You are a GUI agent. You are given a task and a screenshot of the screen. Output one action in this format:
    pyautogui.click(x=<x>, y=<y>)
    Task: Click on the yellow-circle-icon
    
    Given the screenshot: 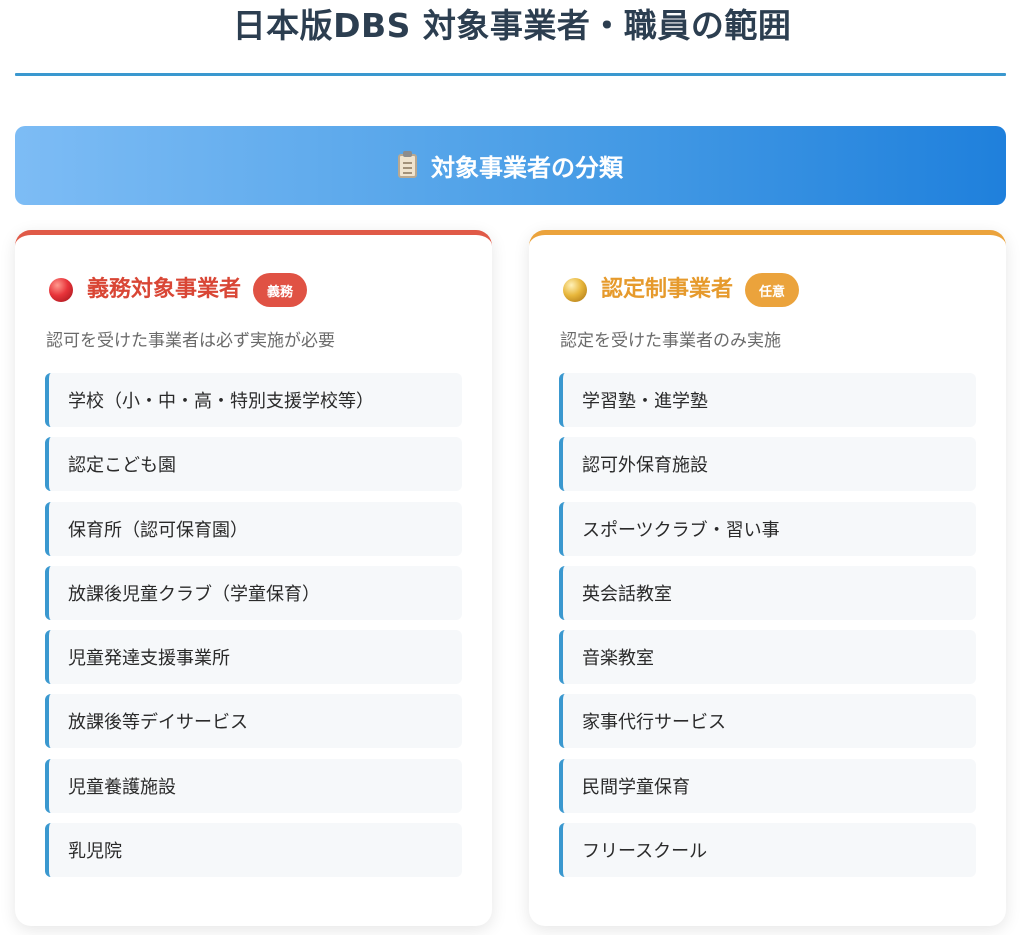 What is the action you would take?
    pyautogui.click(x=575, y=290)
    